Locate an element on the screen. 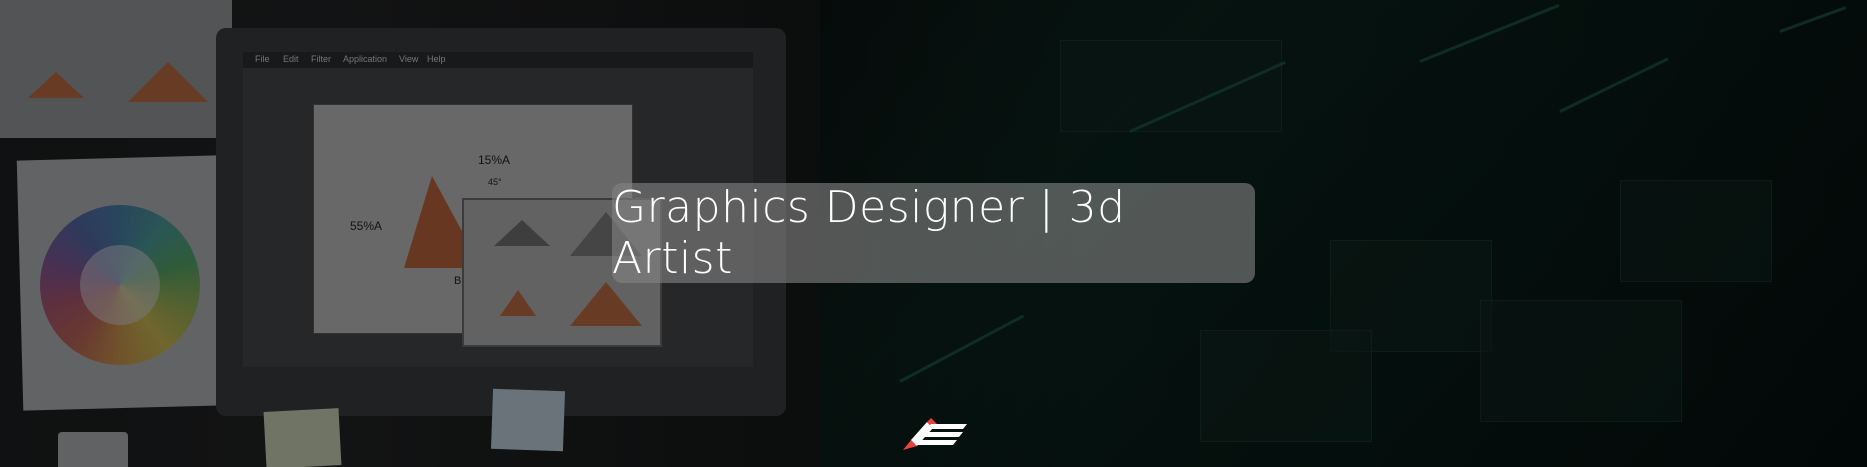  title-pill: Graphics Designer | 3d Artist is located at coordinates (933, 233).